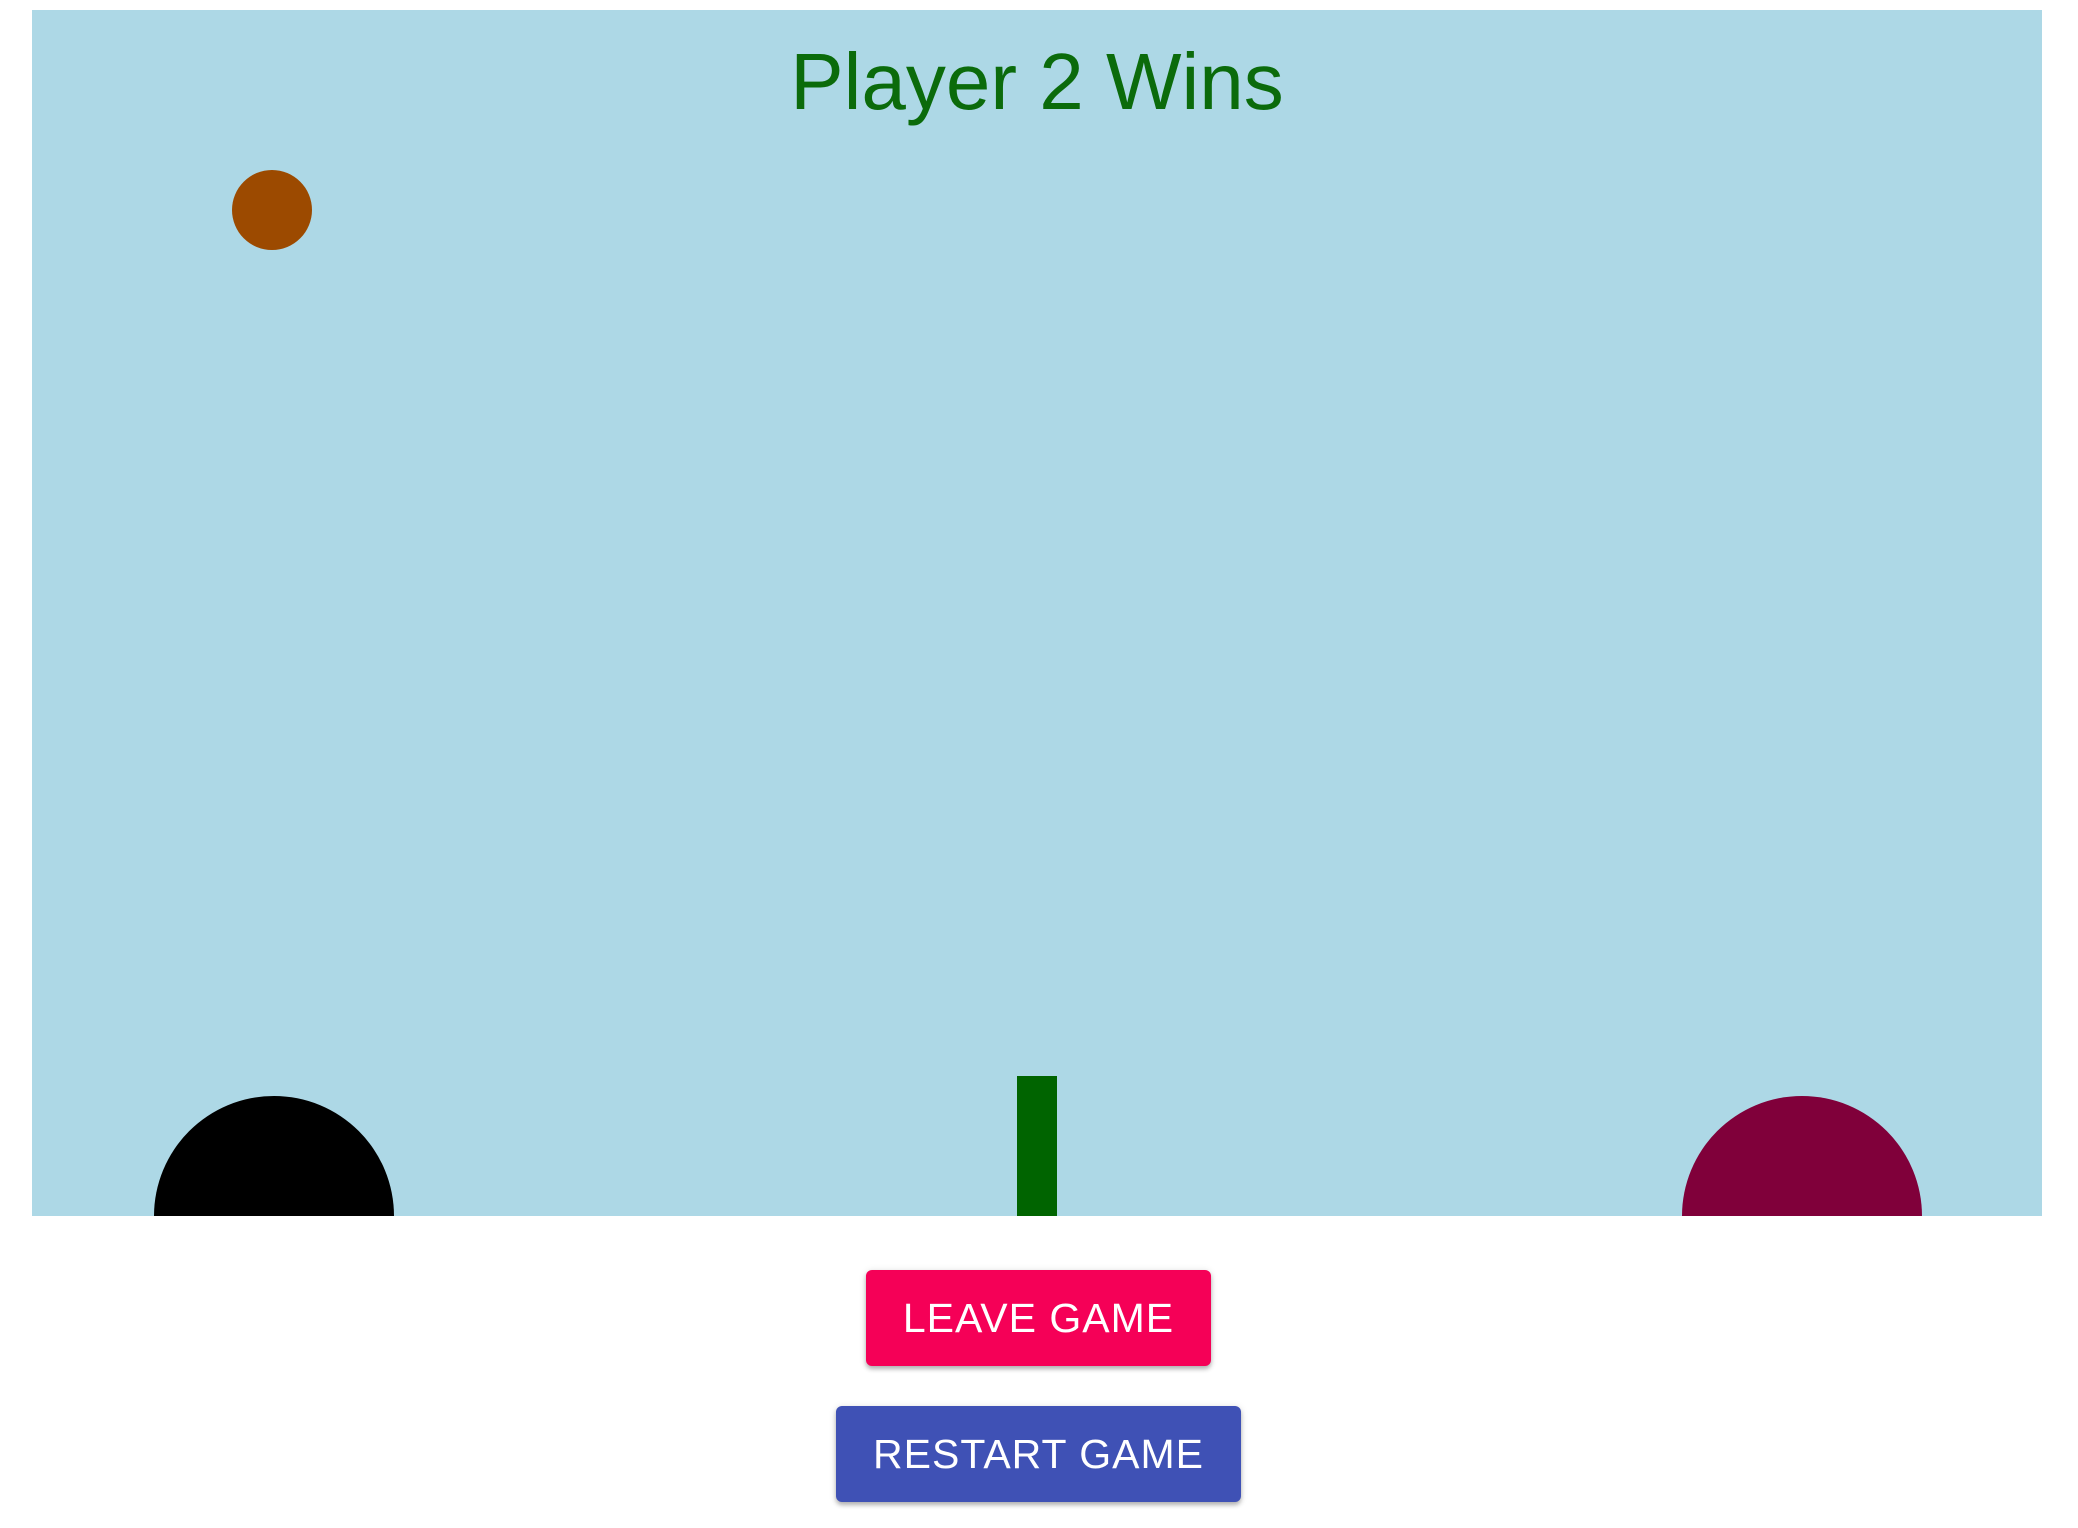 This screenshot has height=1528, width=2078. What do you see at coordinates (274, 1156) in the screenshot?
I see `player-one-blob` at bounding box center [274, 1156].